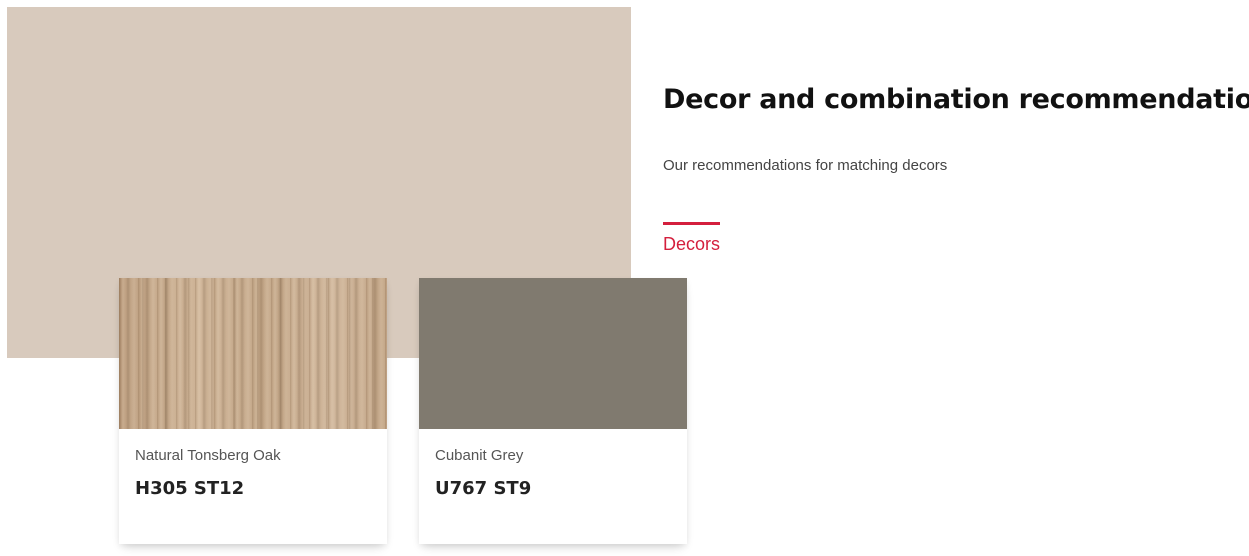 The height and width of the screenshot is (556, 1249). Describe the element at coordinates (956, 99) in the screenshot. I see `section-title: Decor and combination recommendations` at that location.